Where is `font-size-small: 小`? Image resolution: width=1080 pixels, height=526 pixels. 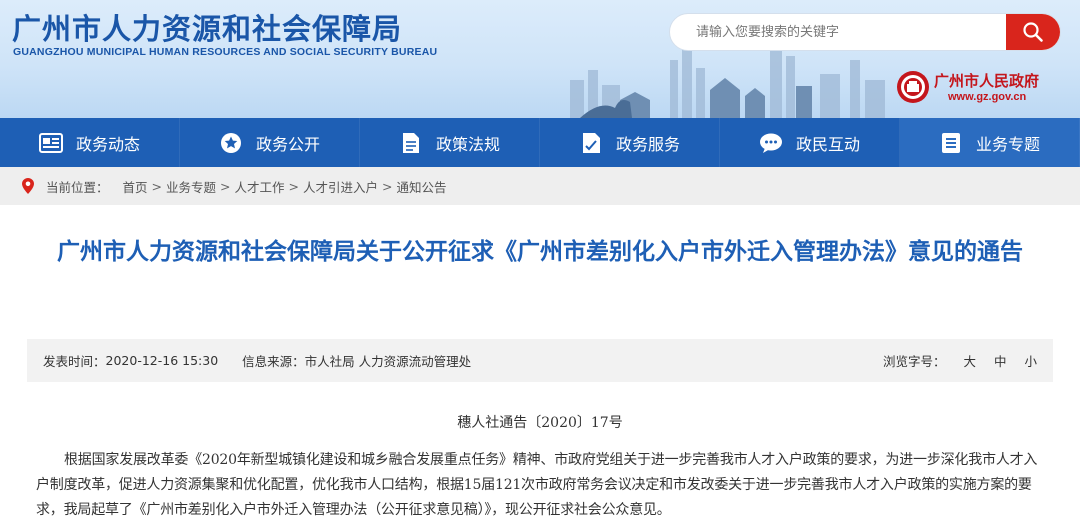
font-size-small: 小 is located at coordinates (1030, 360).